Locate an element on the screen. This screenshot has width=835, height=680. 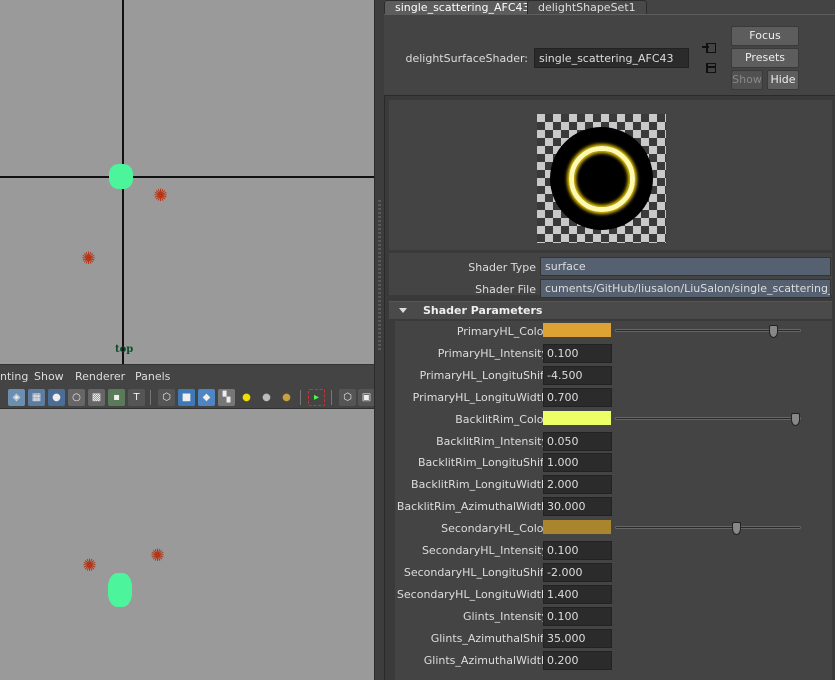
input-connections-icon is located at coordinates (710, 48).